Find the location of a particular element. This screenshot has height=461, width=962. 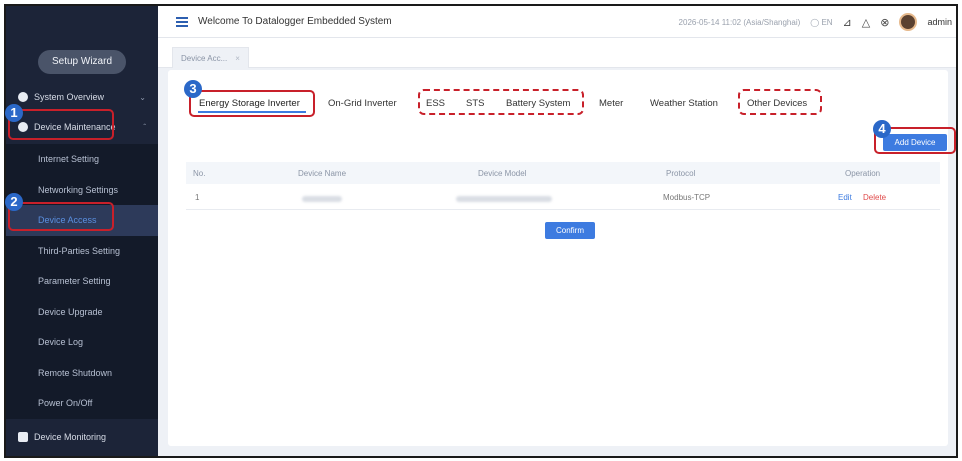

sidebar-item-third-parties-setting: Third-Parties Setting is located at coordinates (82, 251).